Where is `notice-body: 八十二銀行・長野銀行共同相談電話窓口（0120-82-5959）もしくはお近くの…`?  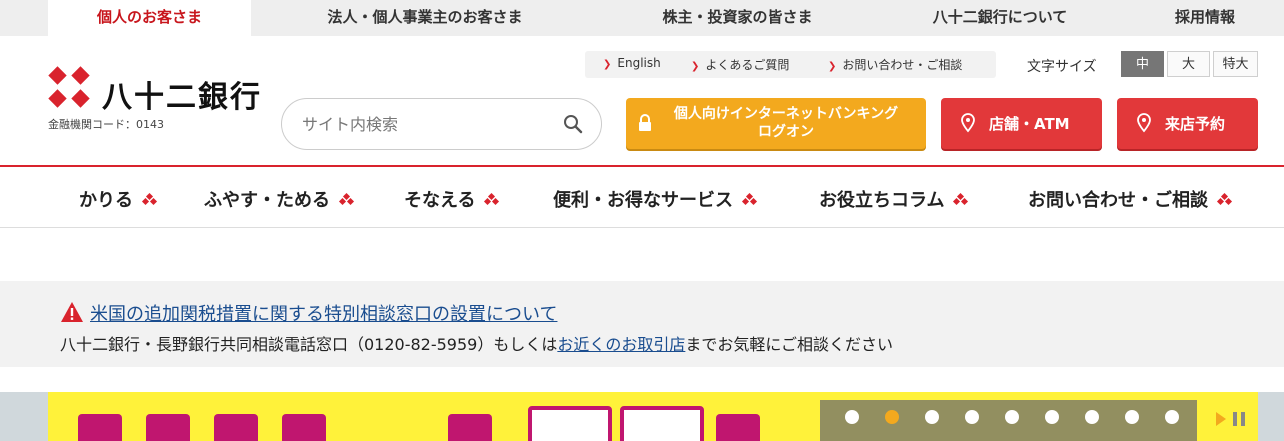 notice-body: 八十二銀行・長野銀行共同相談電話窓口（0120-82-5959）もしくはお近くの… is located at coordinates (477, 344).